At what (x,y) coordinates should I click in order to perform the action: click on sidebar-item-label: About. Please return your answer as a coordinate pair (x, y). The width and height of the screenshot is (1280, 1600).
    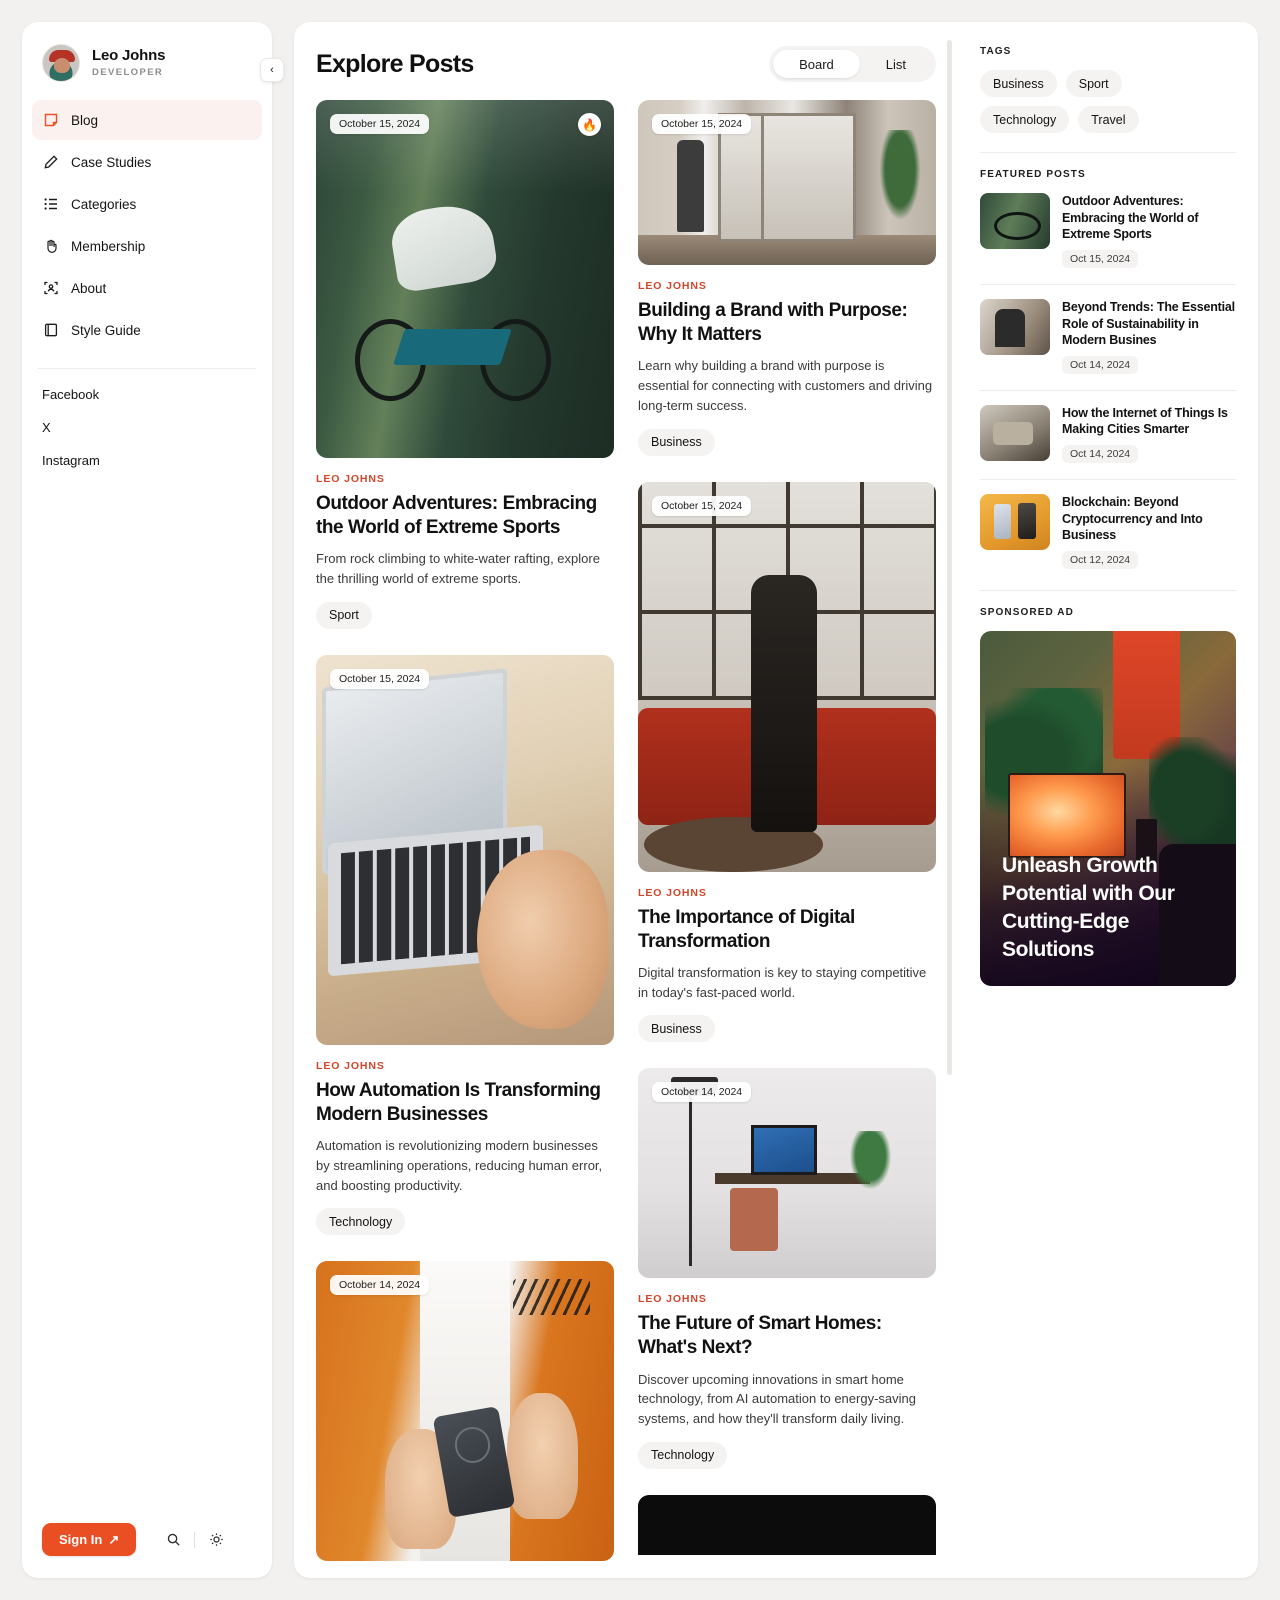
    Looking at the image, I should click on (89, 288).